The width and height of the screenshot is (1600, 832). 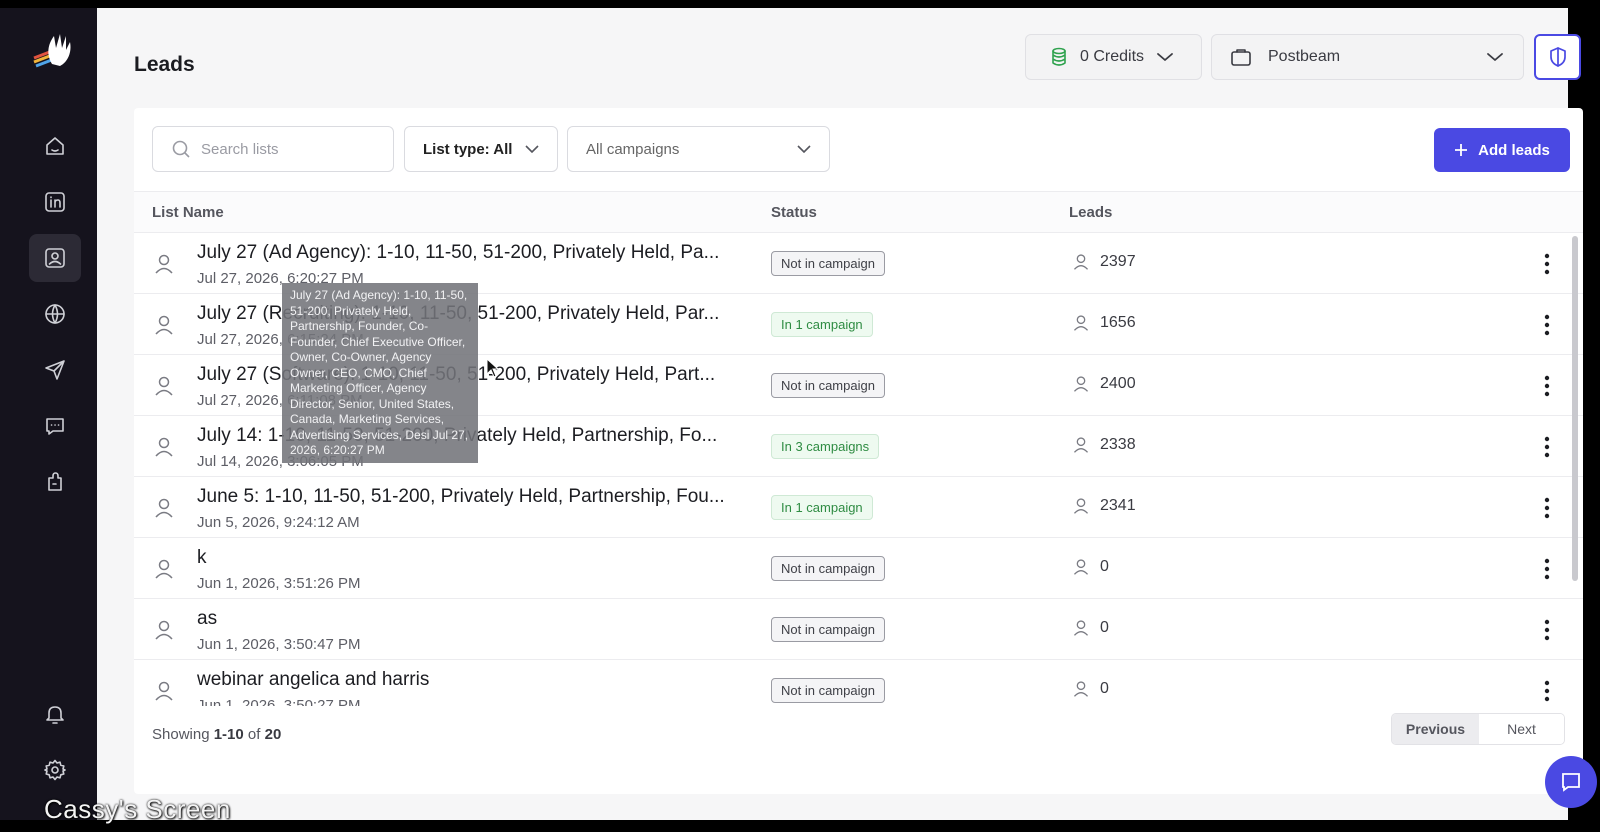 I want to click on bell-icon, so click(x=55, y=715).